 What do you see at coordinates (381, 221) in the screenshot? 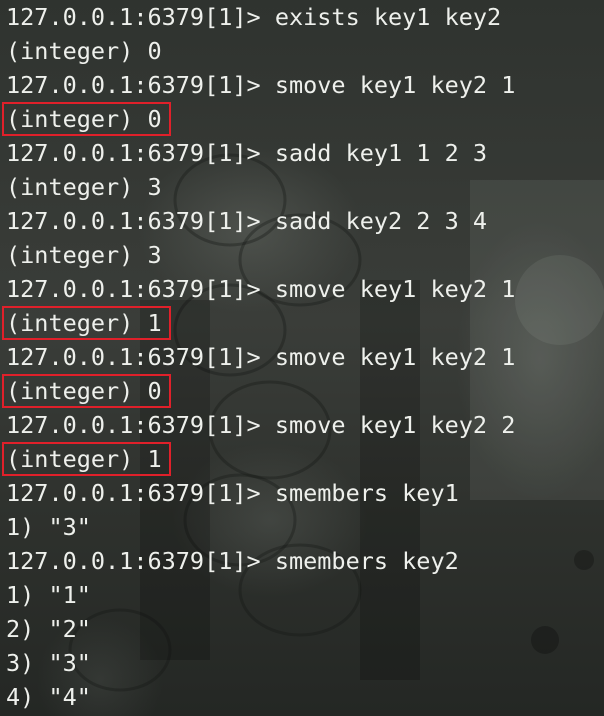
I see `command-text: sadd key2 2 3 4` at bounding box center [381, 221].